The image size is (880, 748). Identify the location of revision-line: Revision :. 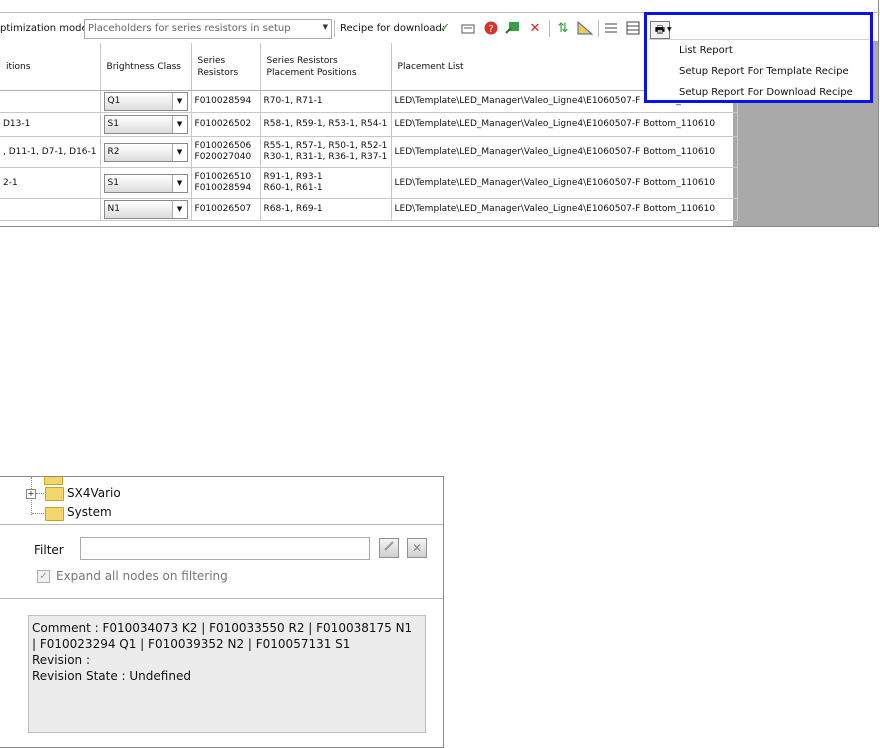
(61, 660).